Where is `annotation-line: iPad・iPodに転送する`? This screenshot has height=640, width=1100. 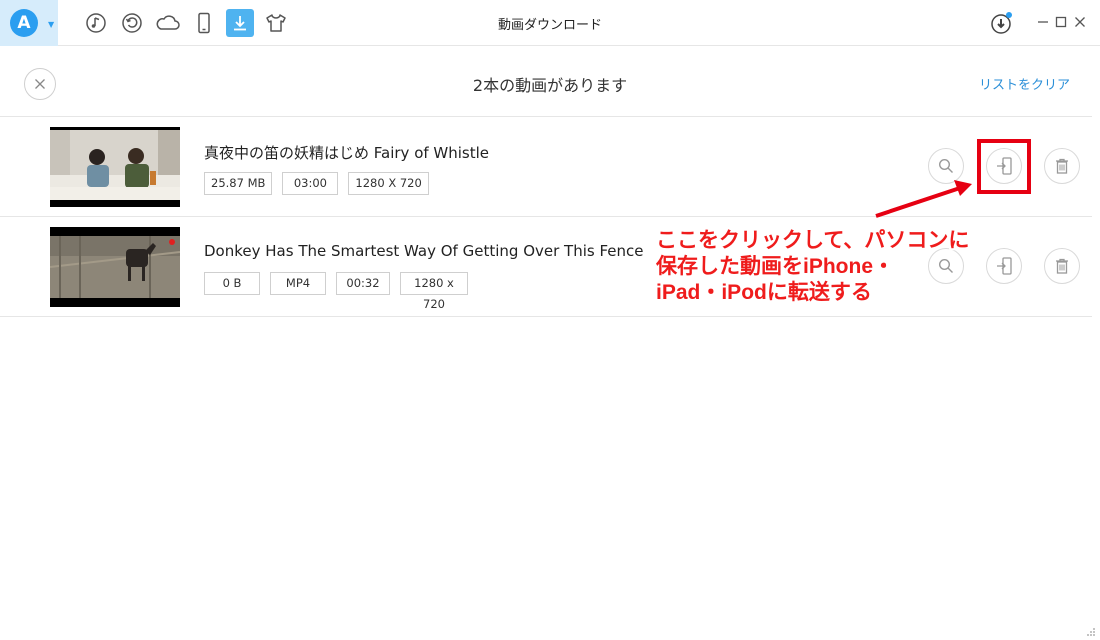
annotation-line: iPad・iPodに転送する is located at coordinates (764, 292).